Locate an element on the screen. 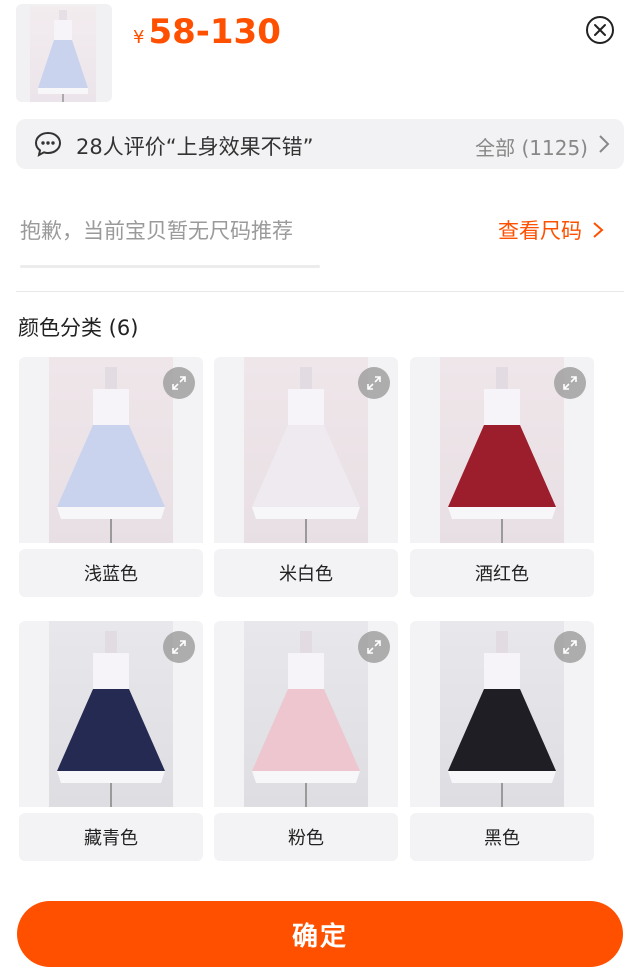 The image size is (640, 974). product-thumbnail-image is located at coordinates (63, 54).